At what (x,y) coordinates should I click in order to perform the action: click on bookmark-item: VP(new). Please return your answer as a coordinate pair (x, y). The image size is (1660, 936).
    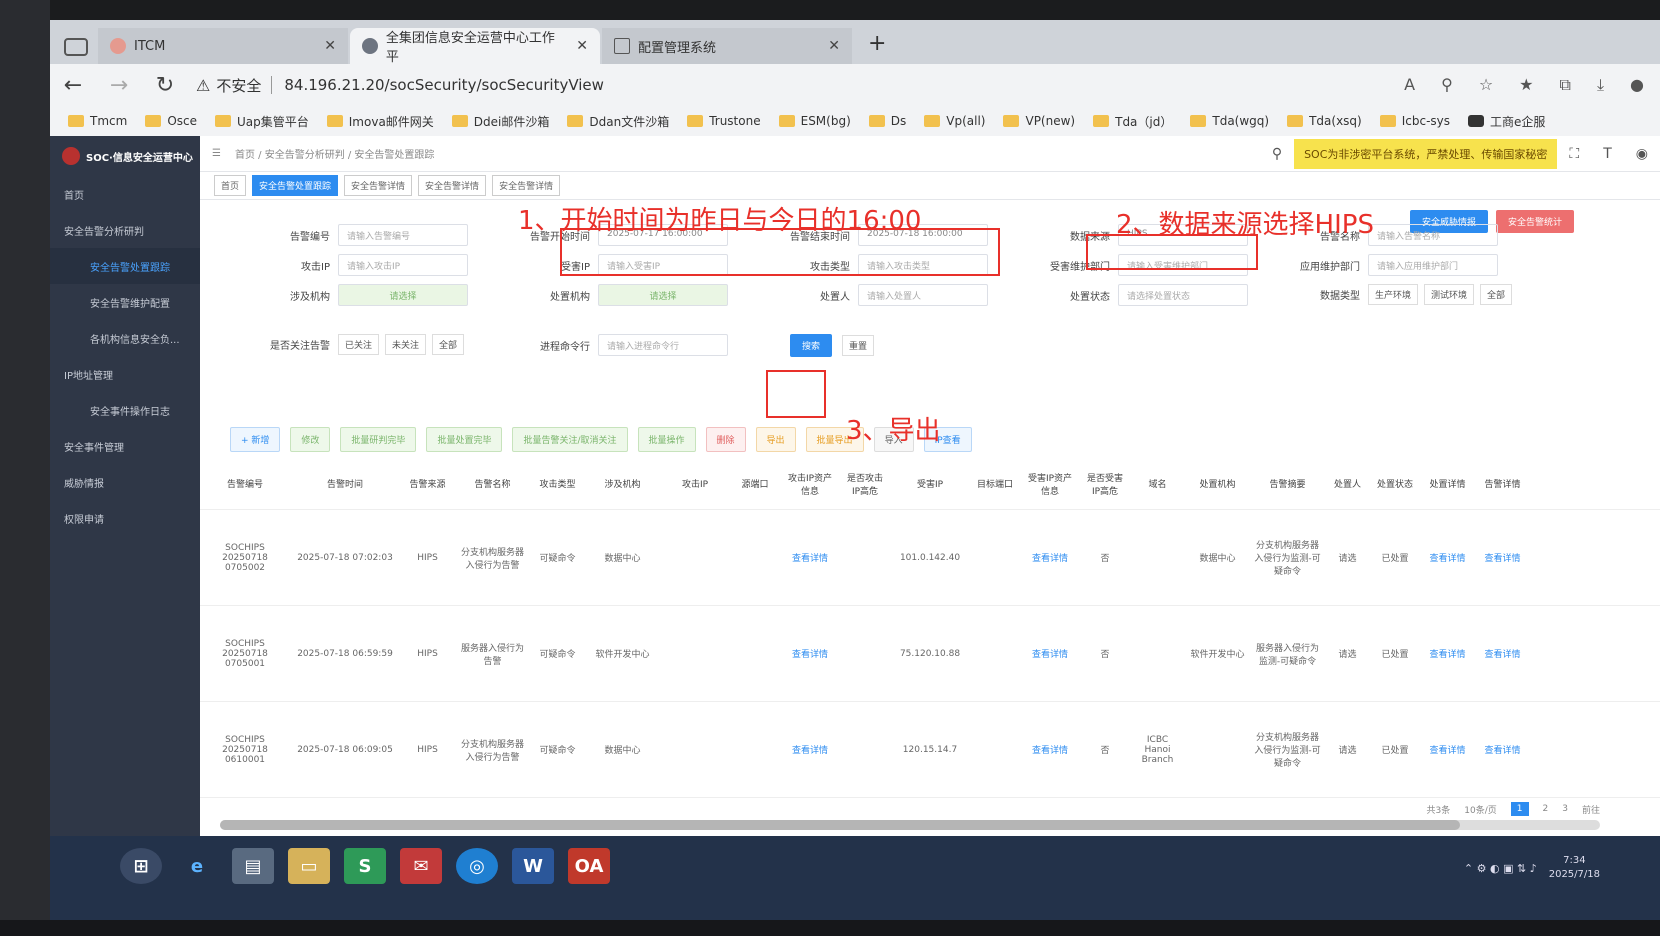
    Looking at the image, I should click on (1039, 121).